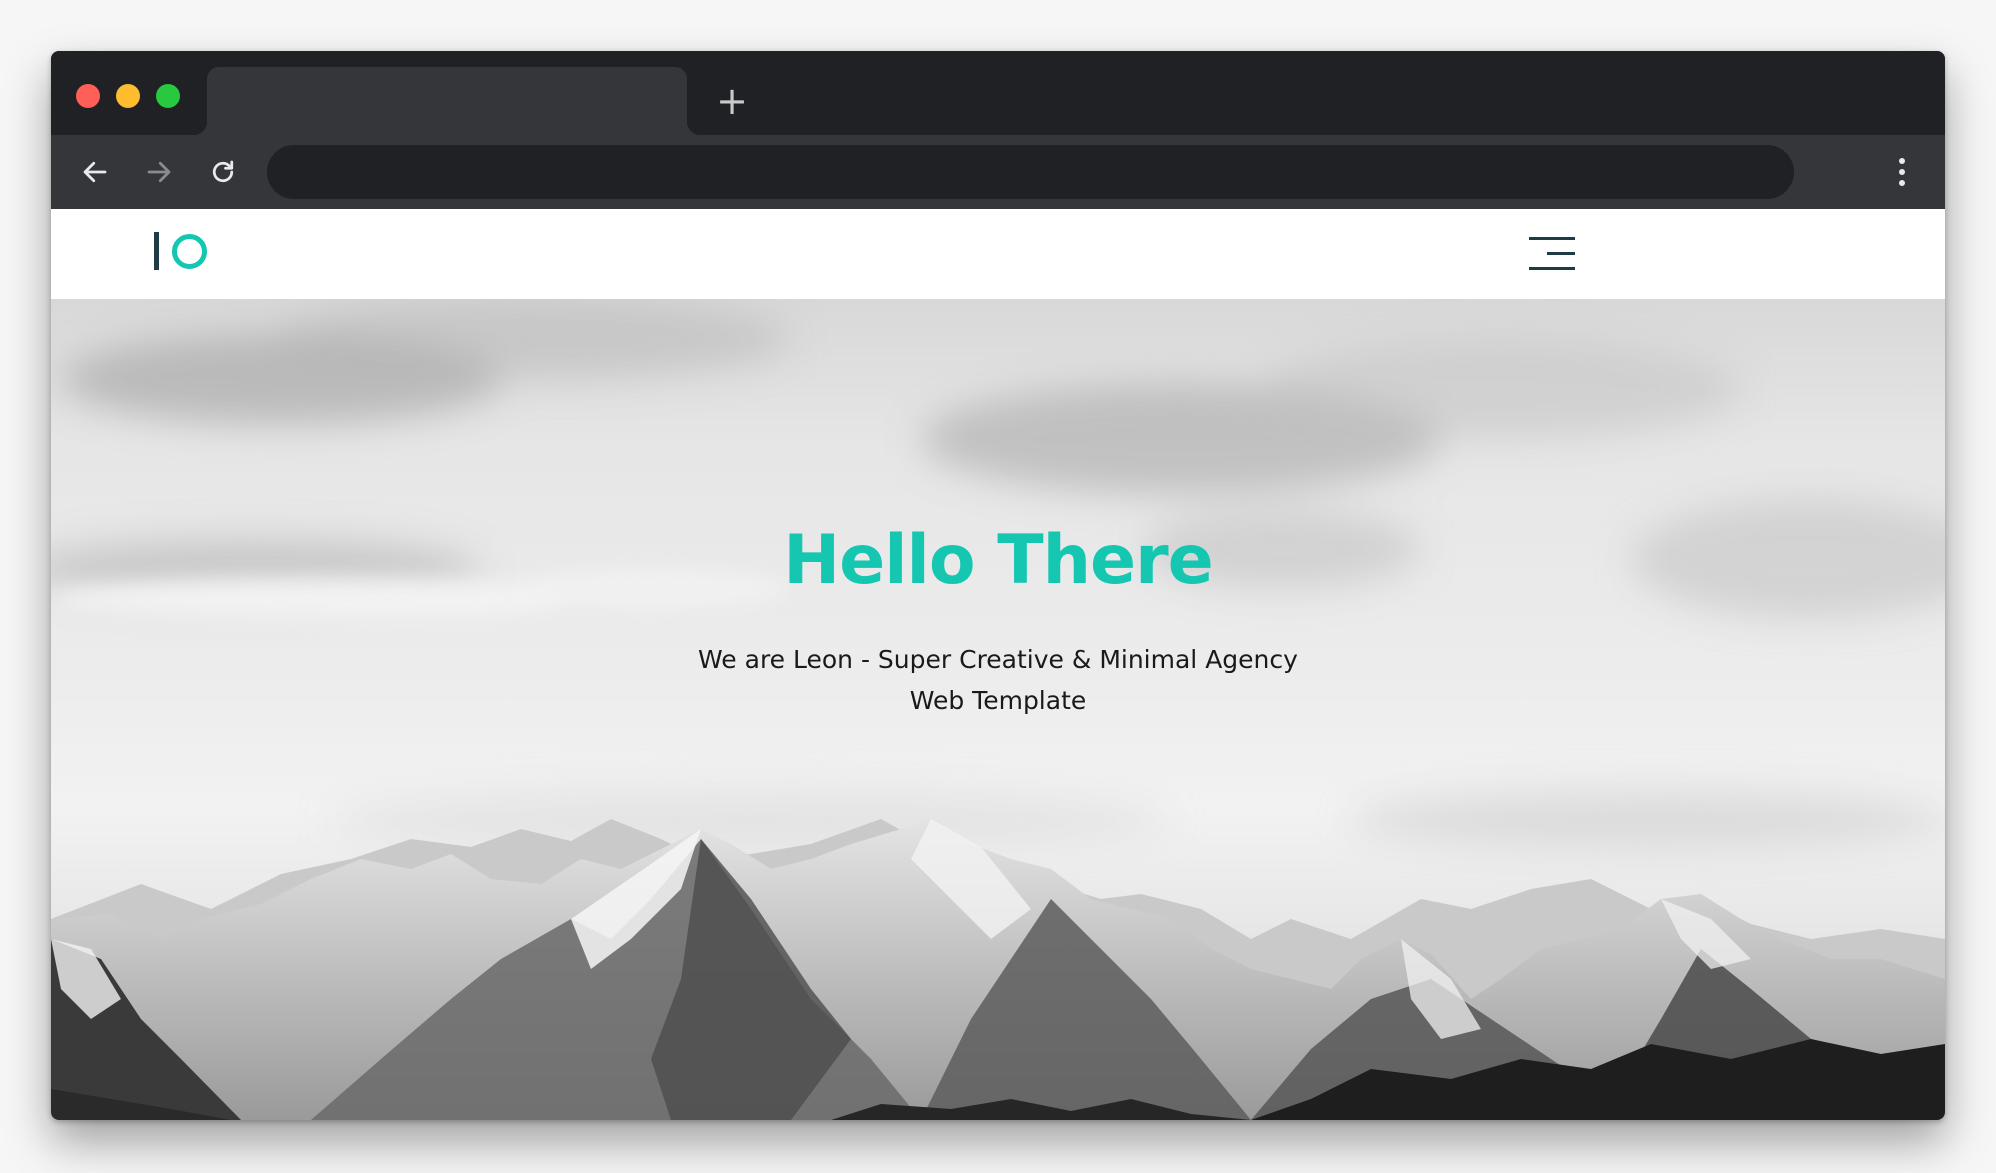  What do you see at coordinates (1551, 255) in the screenshot?
I see `hamburger-menu-icon` at bounding box center [1551, 255].